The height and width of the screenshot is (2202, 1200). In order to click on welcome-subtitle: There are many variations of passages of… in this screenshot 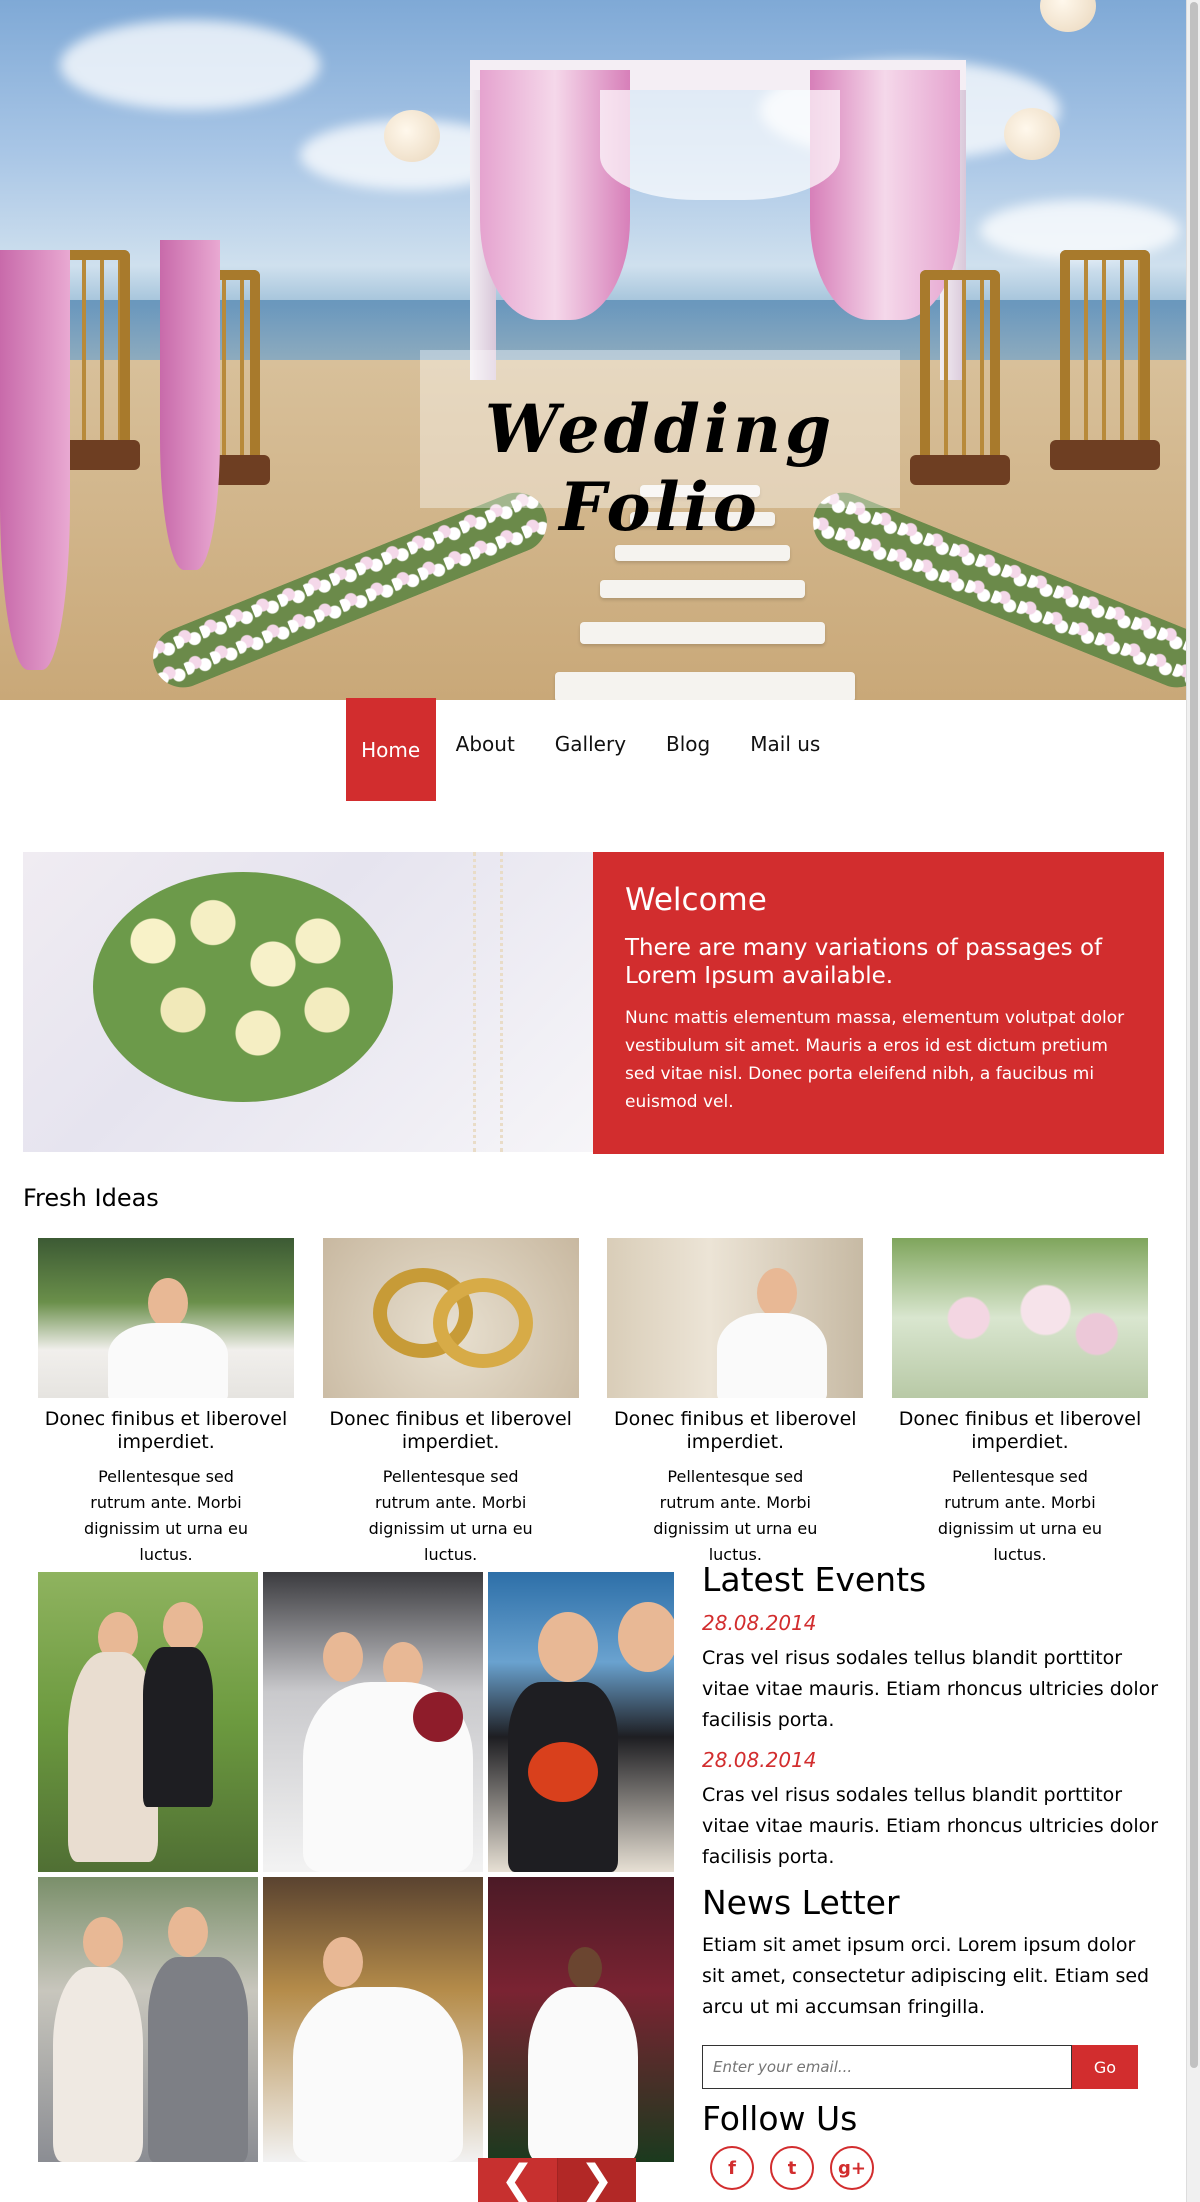, I will do `click(864, 962)`.